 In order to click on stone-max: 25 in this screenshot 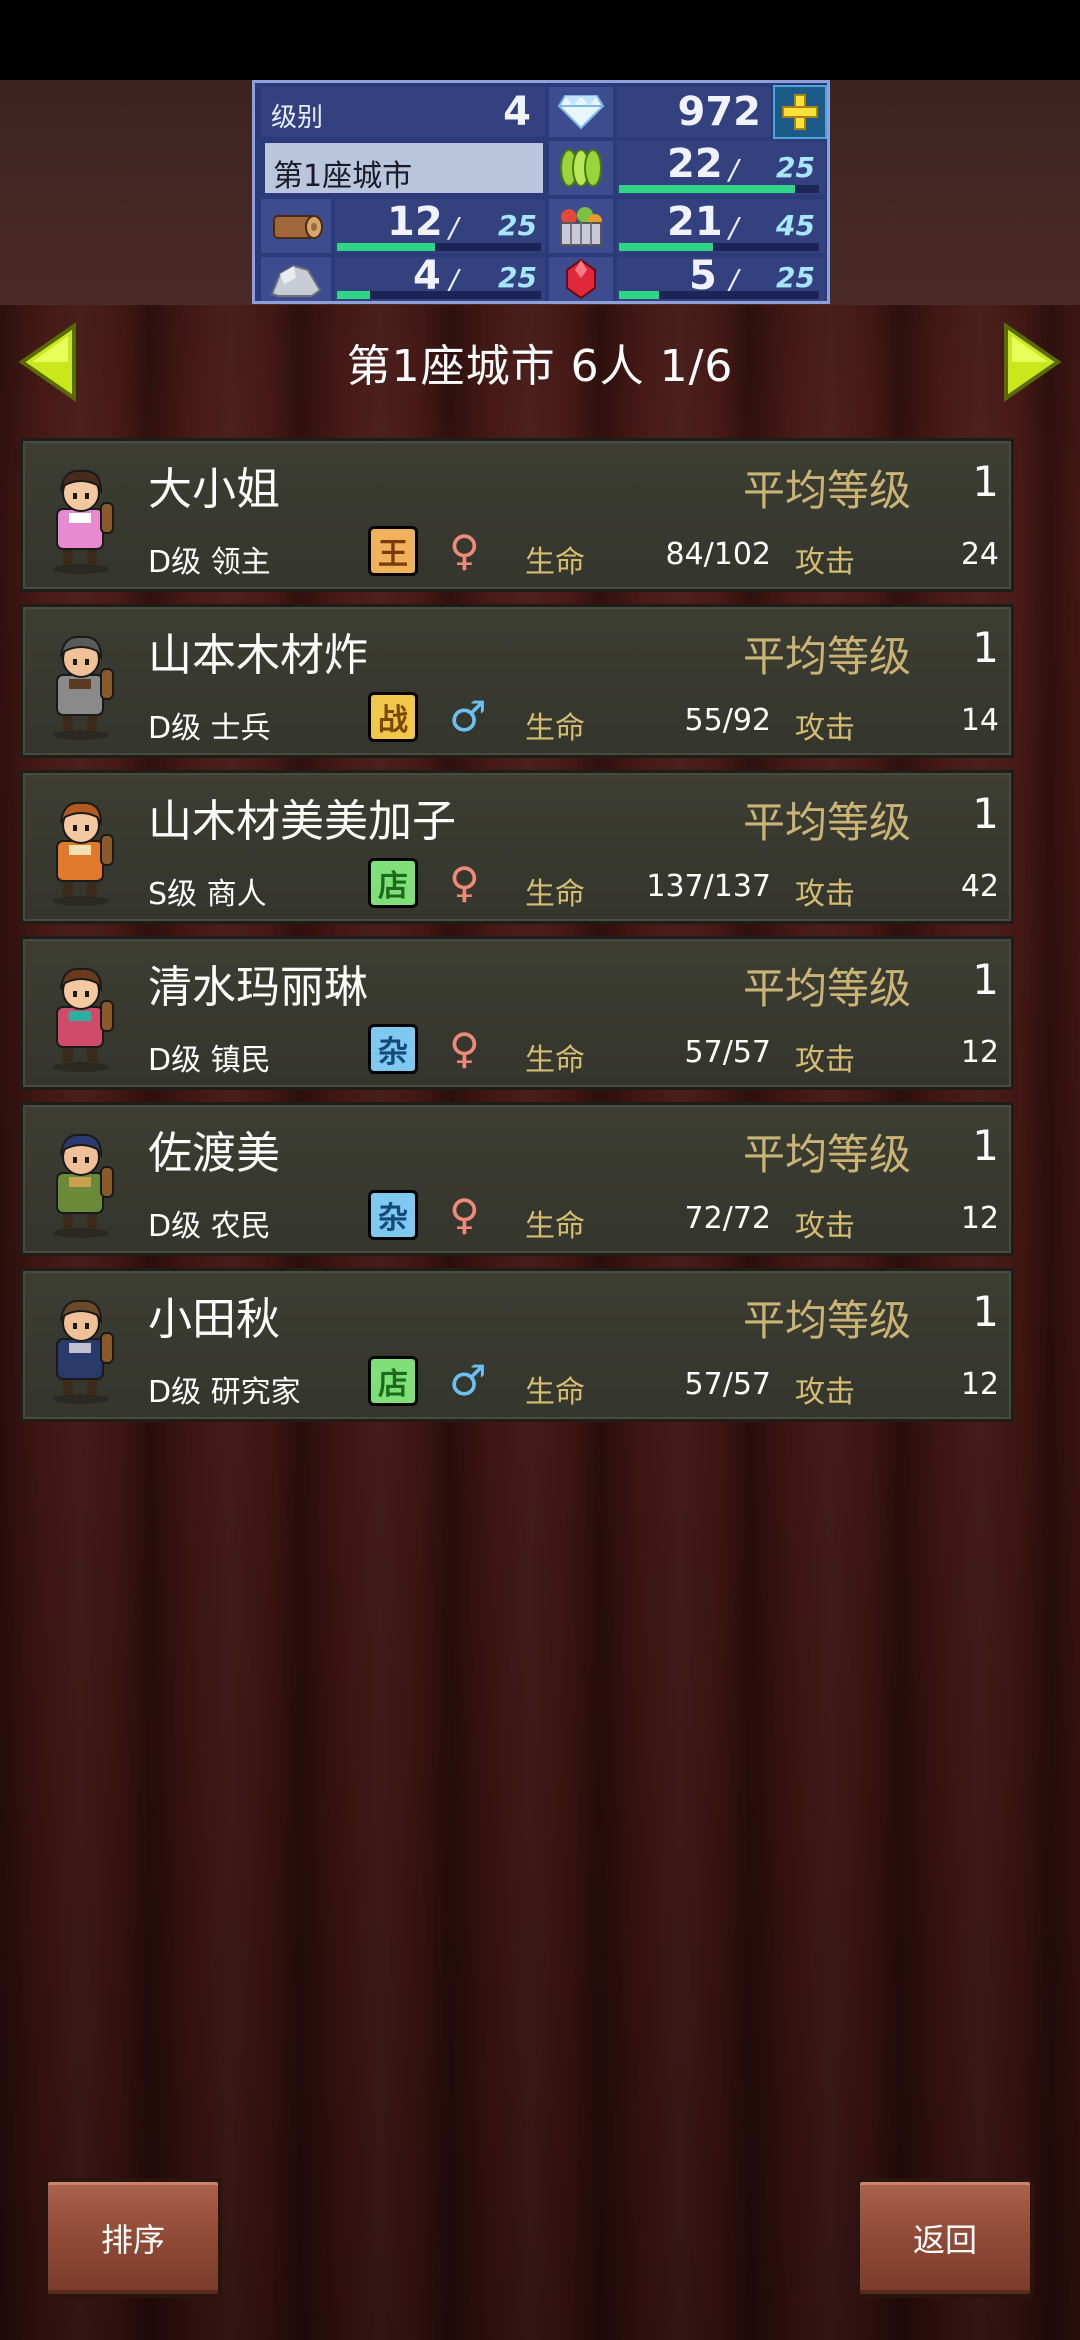, I will do `click(517, 277)`.